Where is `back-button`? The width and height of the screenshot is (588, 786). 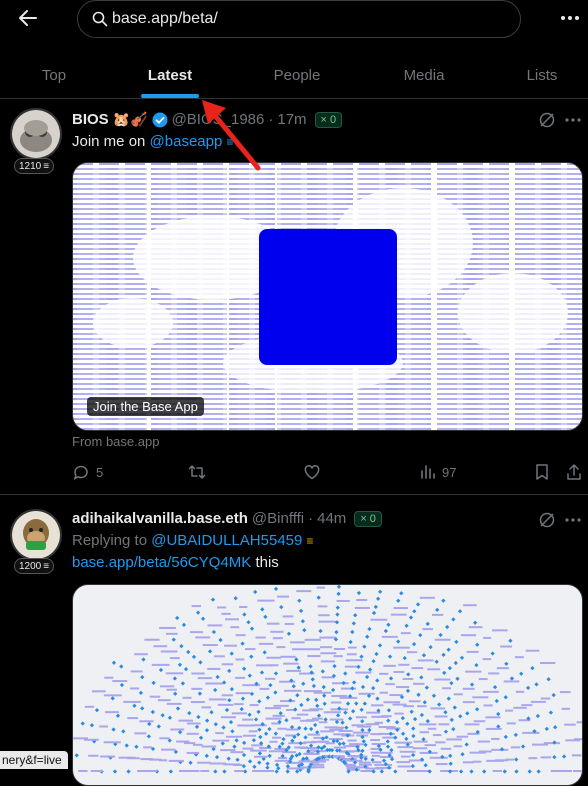
back-button is located at coordinates (28, 18).